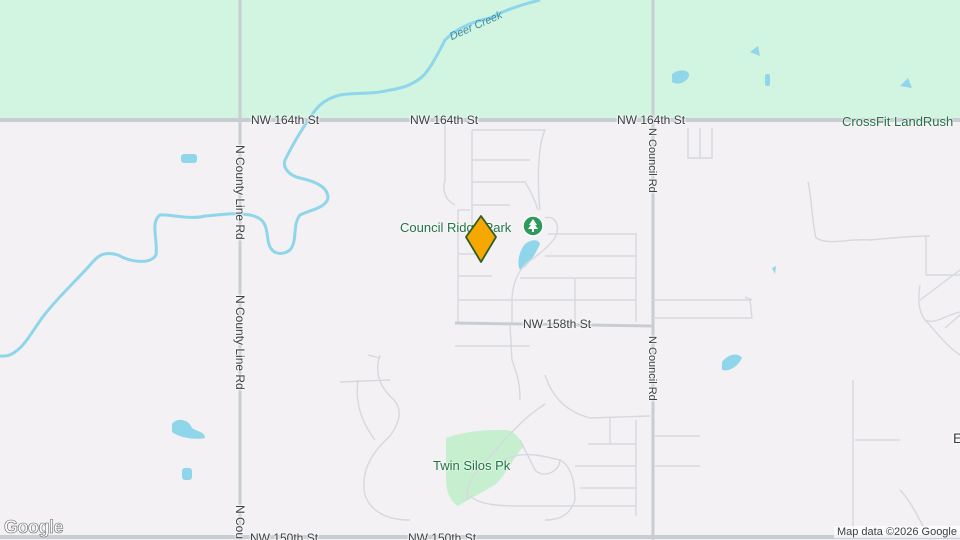  Describe the element at coordinates (284, 535) in the screenshot. I see `road-label-nw-150th-a: NW 150th St` at that location.